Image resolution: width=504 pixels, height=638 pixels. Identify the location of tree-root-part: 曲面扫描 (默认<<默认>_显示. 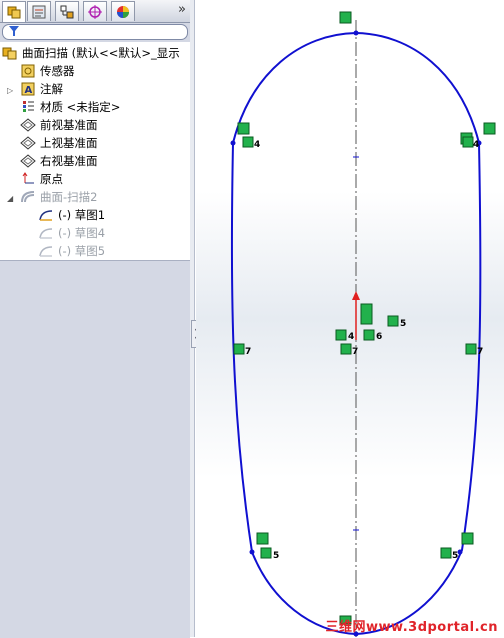
(91, 53).